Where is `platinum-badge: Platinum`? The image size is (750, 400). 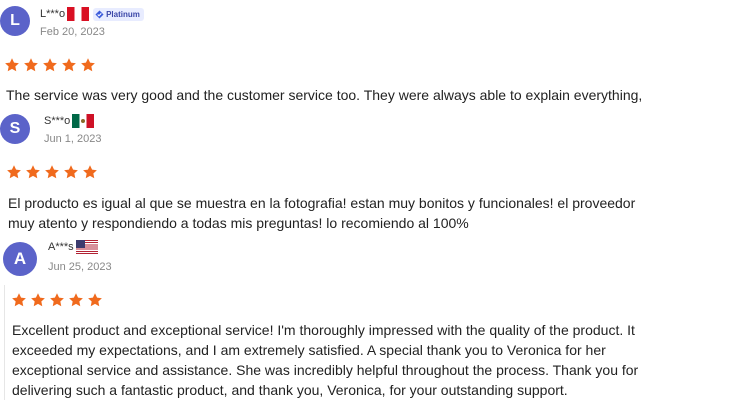 platinum-badge: Platinum is located at coordinates (118, 14).